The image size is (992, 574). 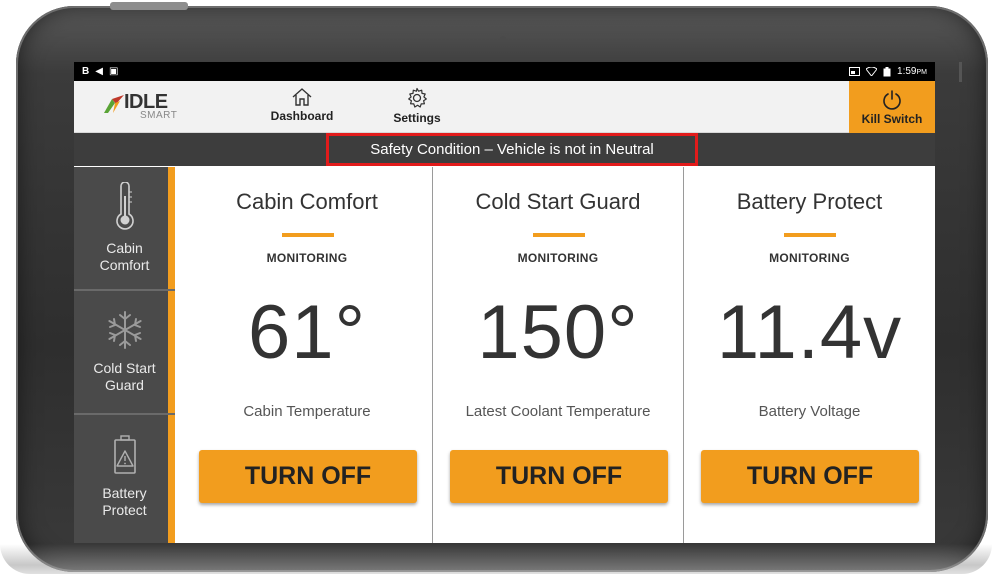 I want to click on card-value: 150°, so click(x=558, y=332).